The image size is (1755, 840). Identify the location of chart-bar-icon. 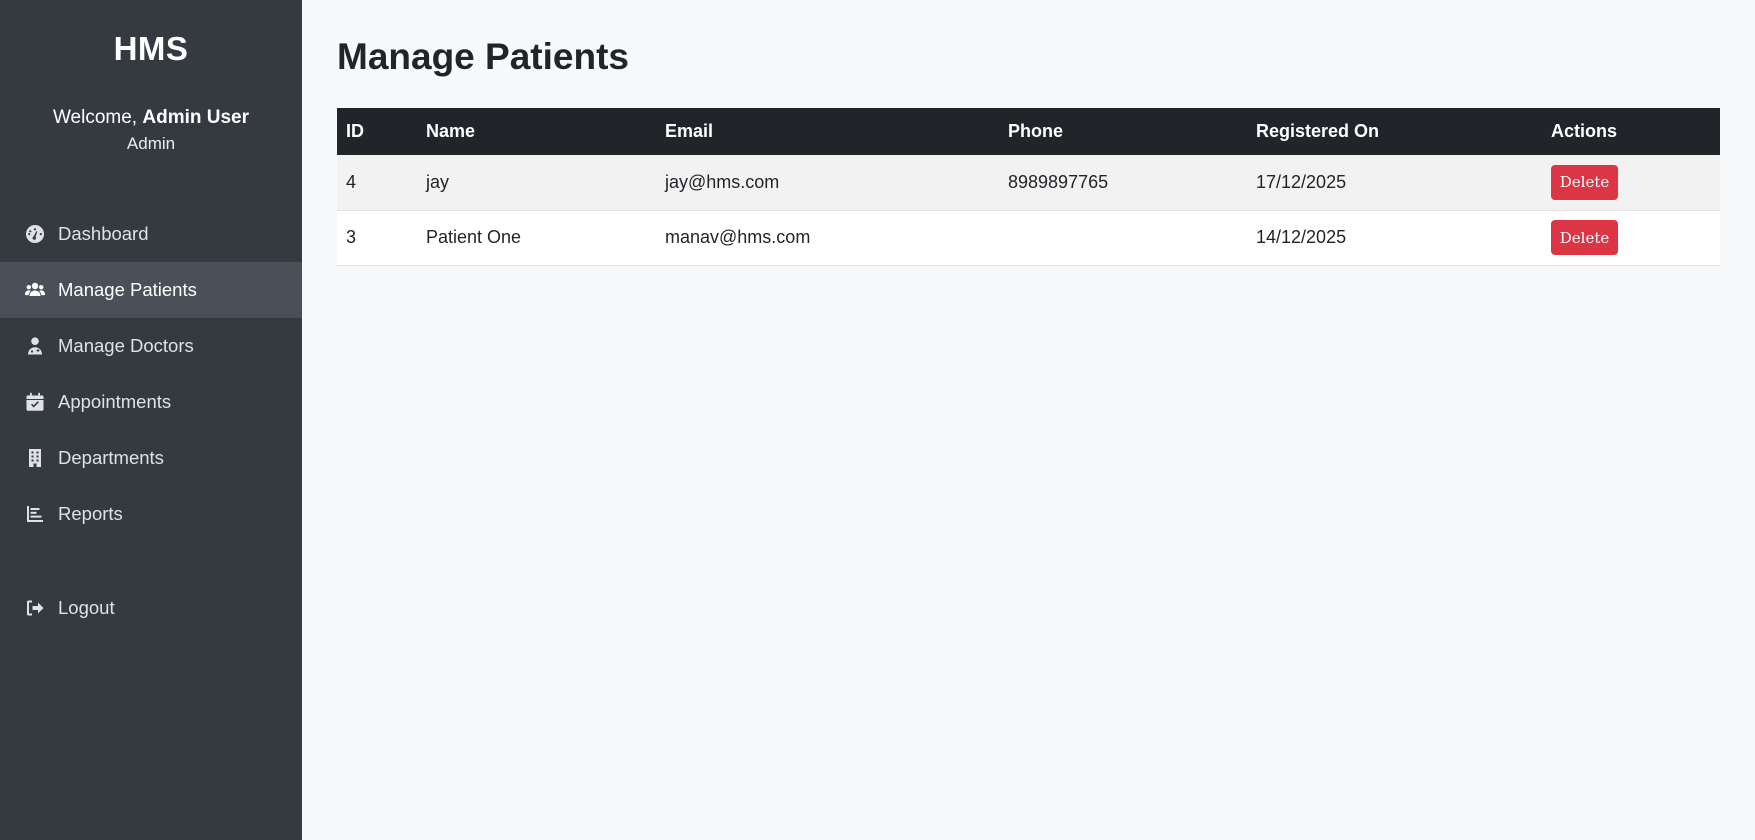
(35, 514).